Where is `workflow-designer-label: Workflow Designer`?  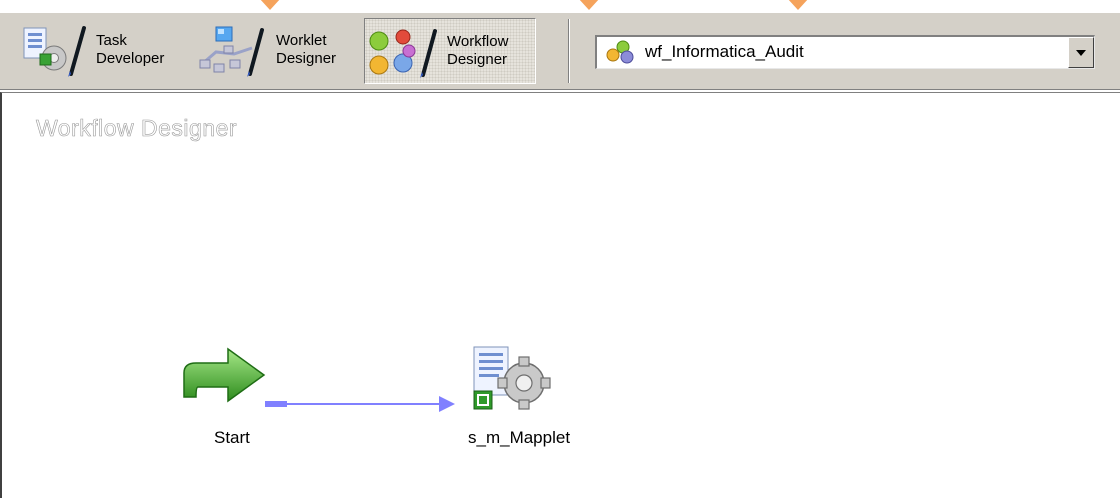
workflow-designer-label: Workflow Designer is located at coordinates (478, 50).